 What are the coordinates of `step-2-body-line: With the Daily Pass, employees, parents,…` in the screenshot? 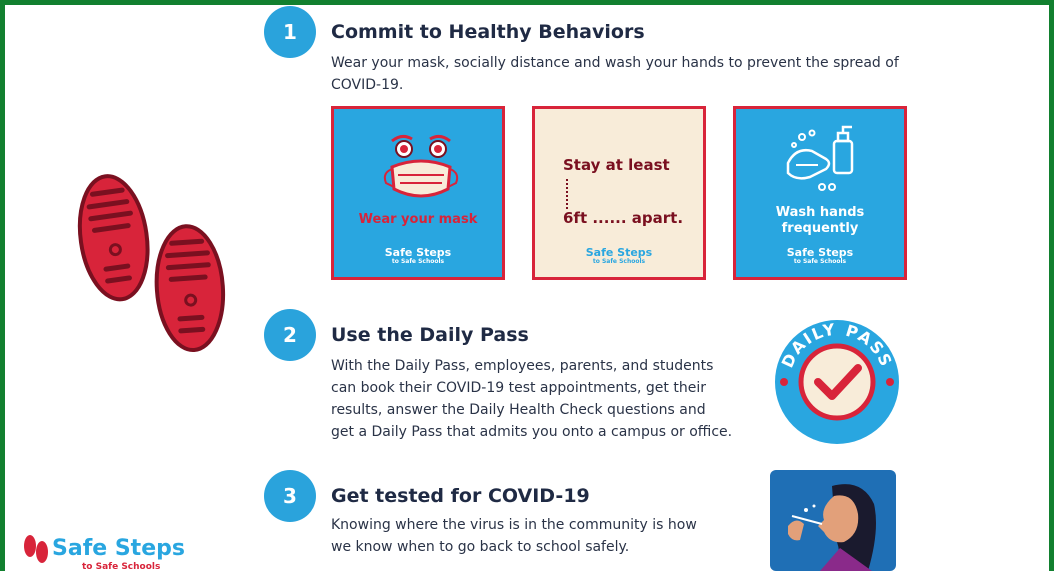 It's located at (522, 366).